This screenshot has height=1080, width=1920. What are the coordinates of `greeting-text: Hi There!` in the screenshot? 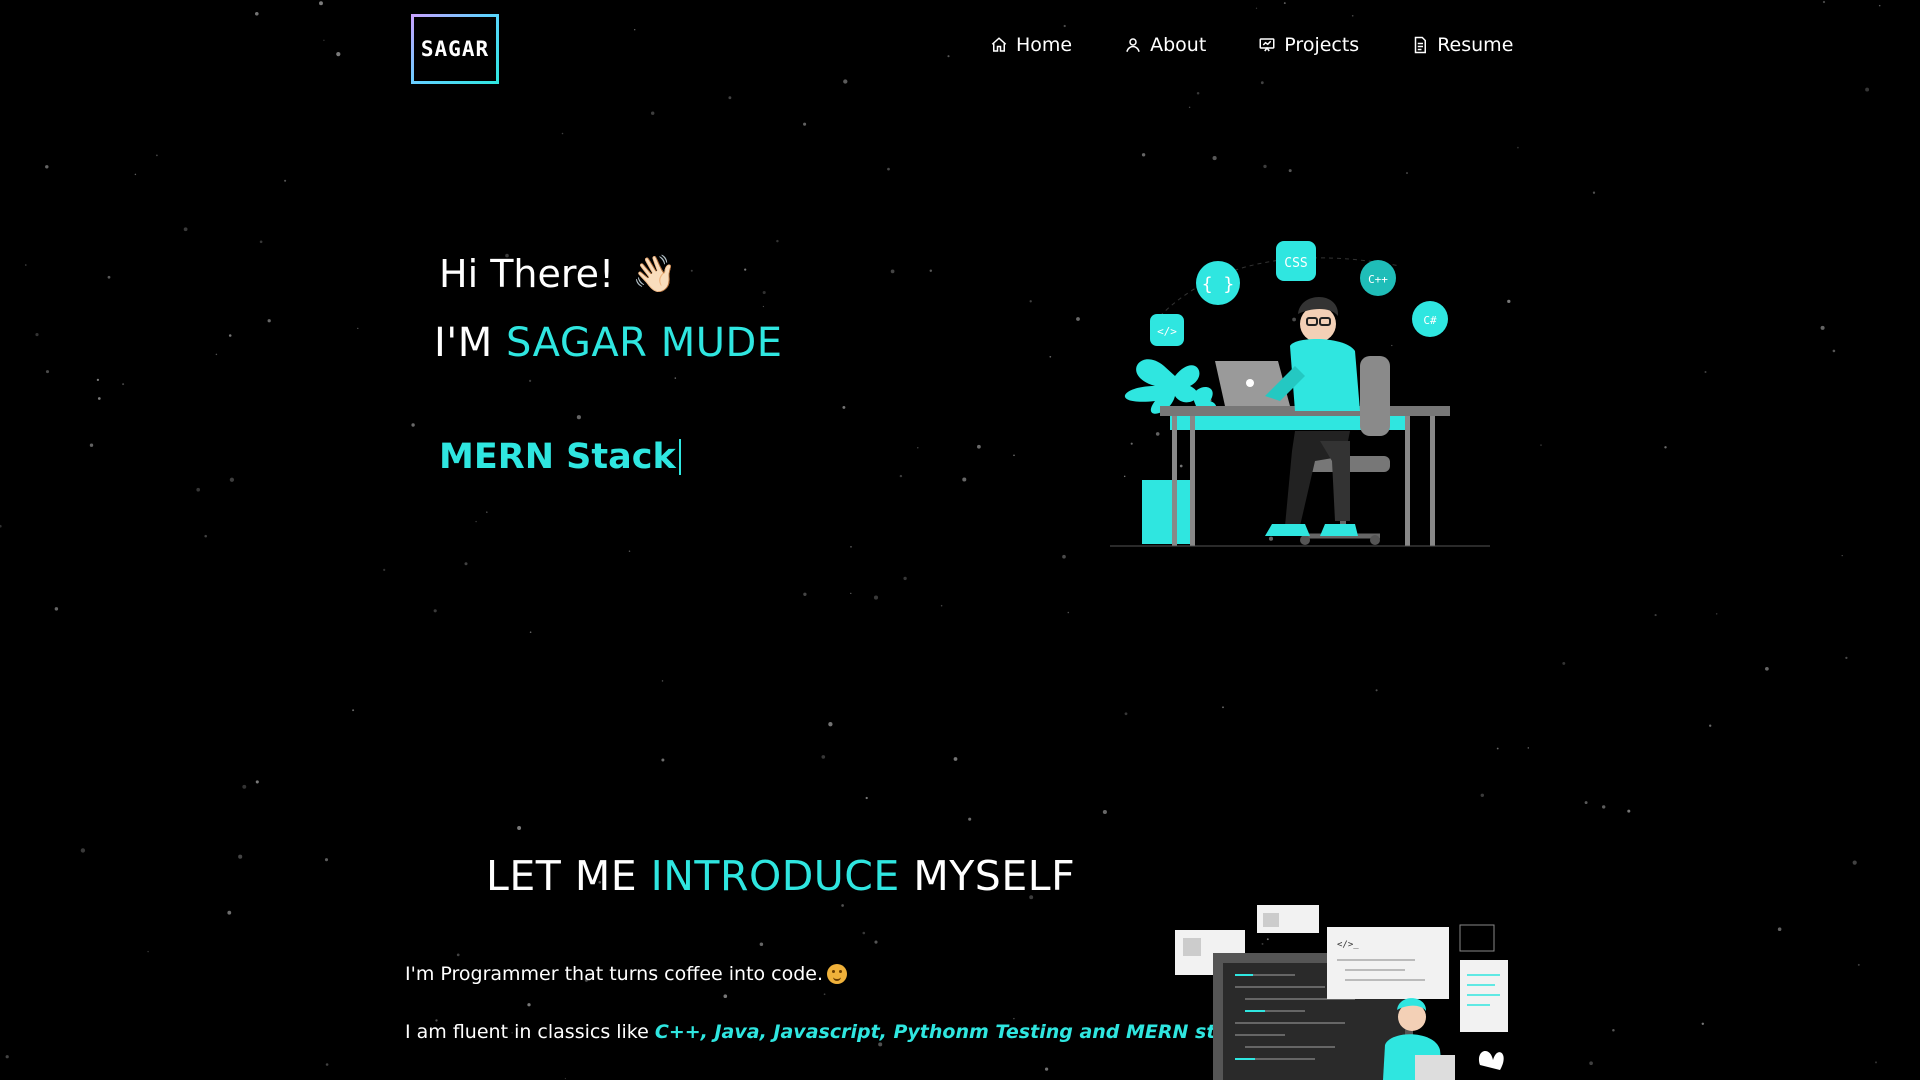 It's located at (527, 274).